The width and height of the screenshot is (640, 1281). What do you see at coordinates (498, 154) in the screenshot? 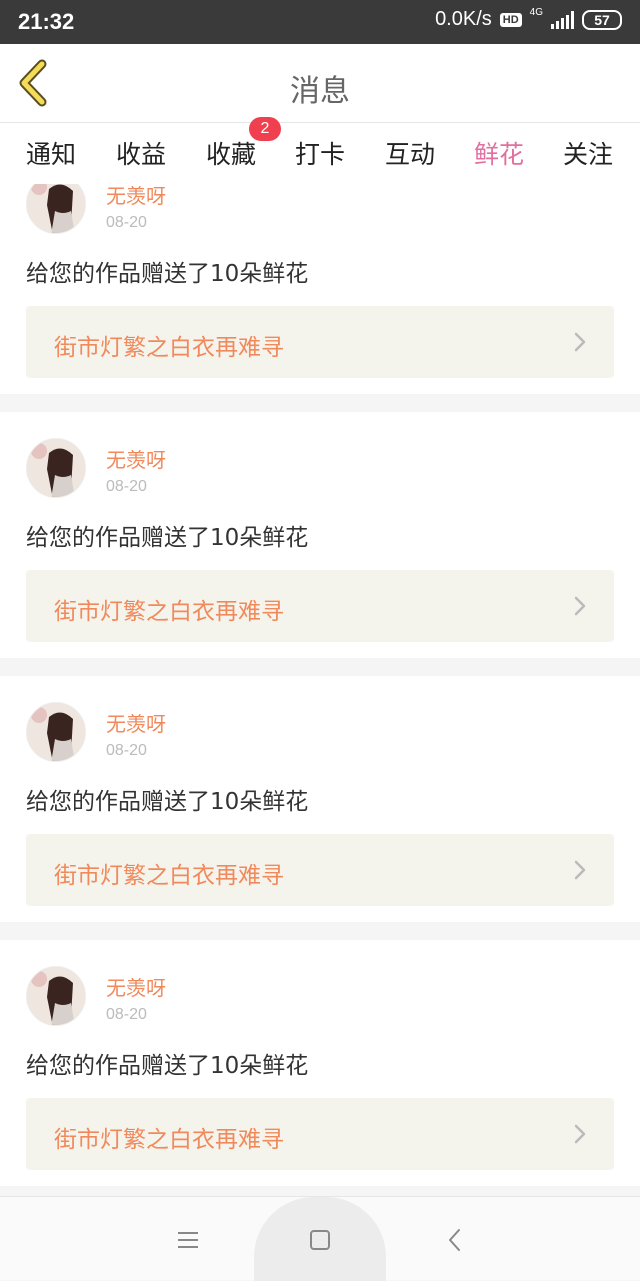
I see `tab-flowers-label: 鲜花` at bounding box center [498, 154].